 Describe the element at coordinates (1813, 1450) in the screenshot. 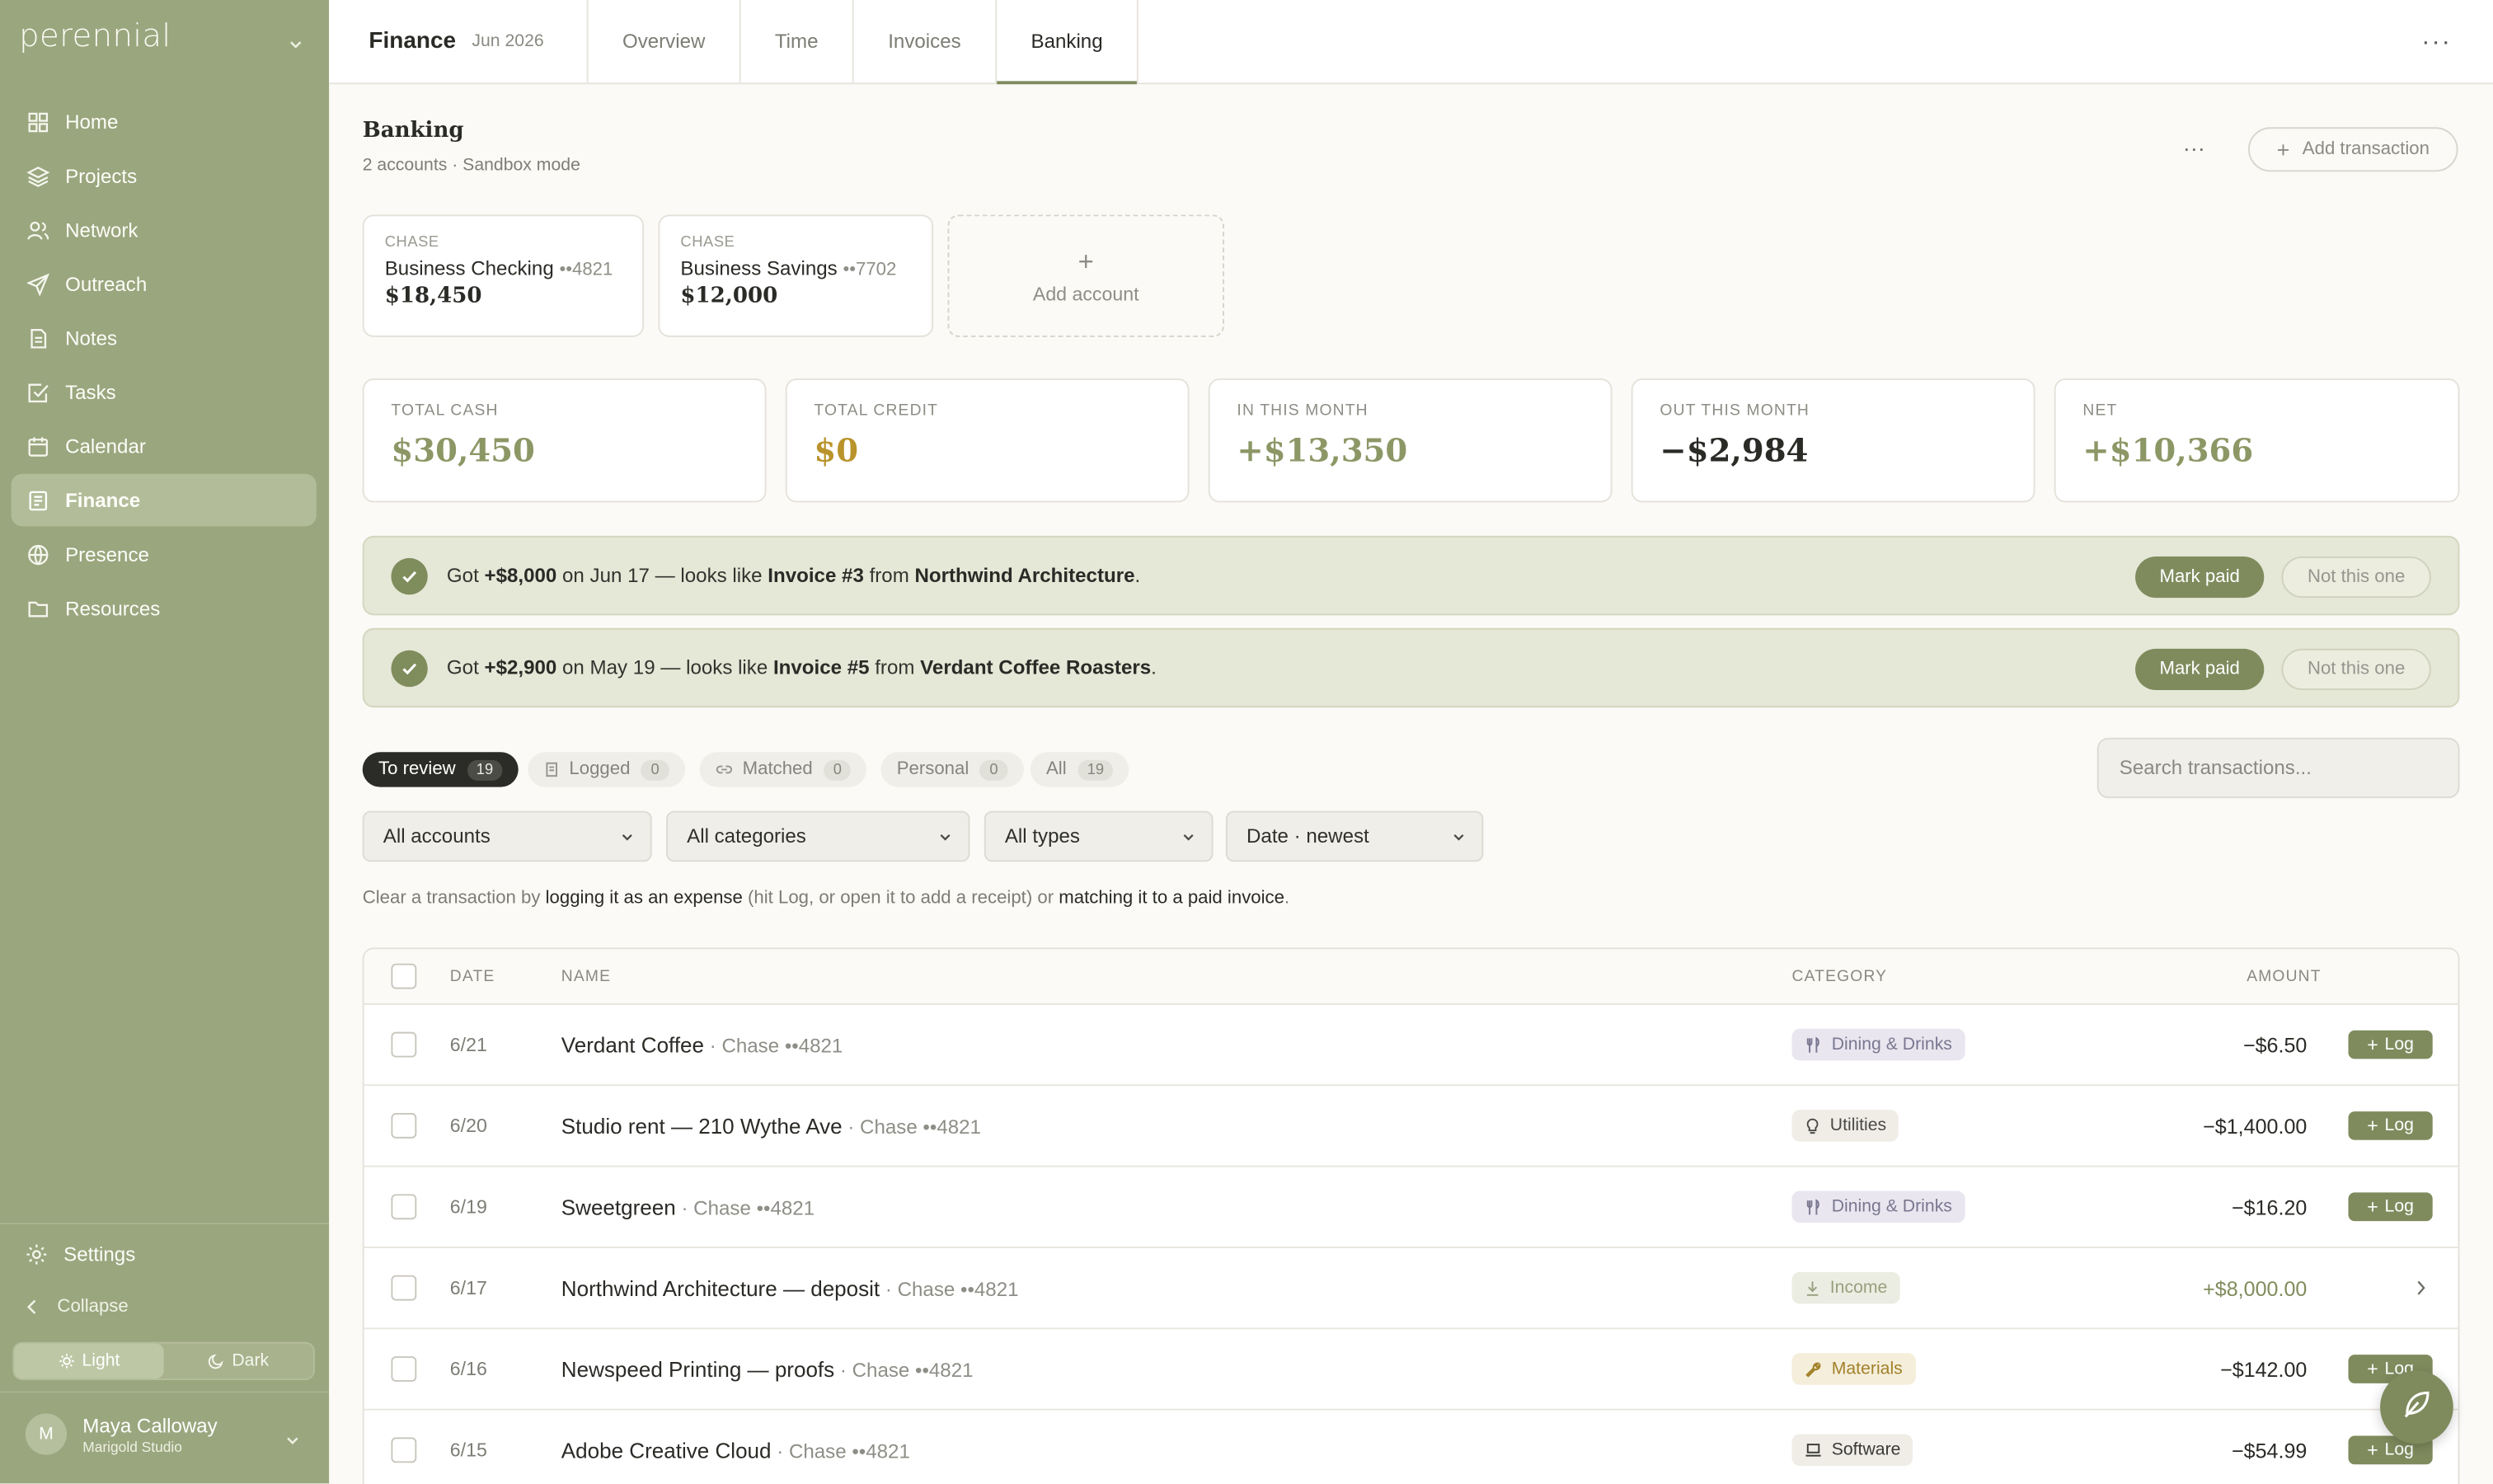

I see `laptop-icon` at that location.